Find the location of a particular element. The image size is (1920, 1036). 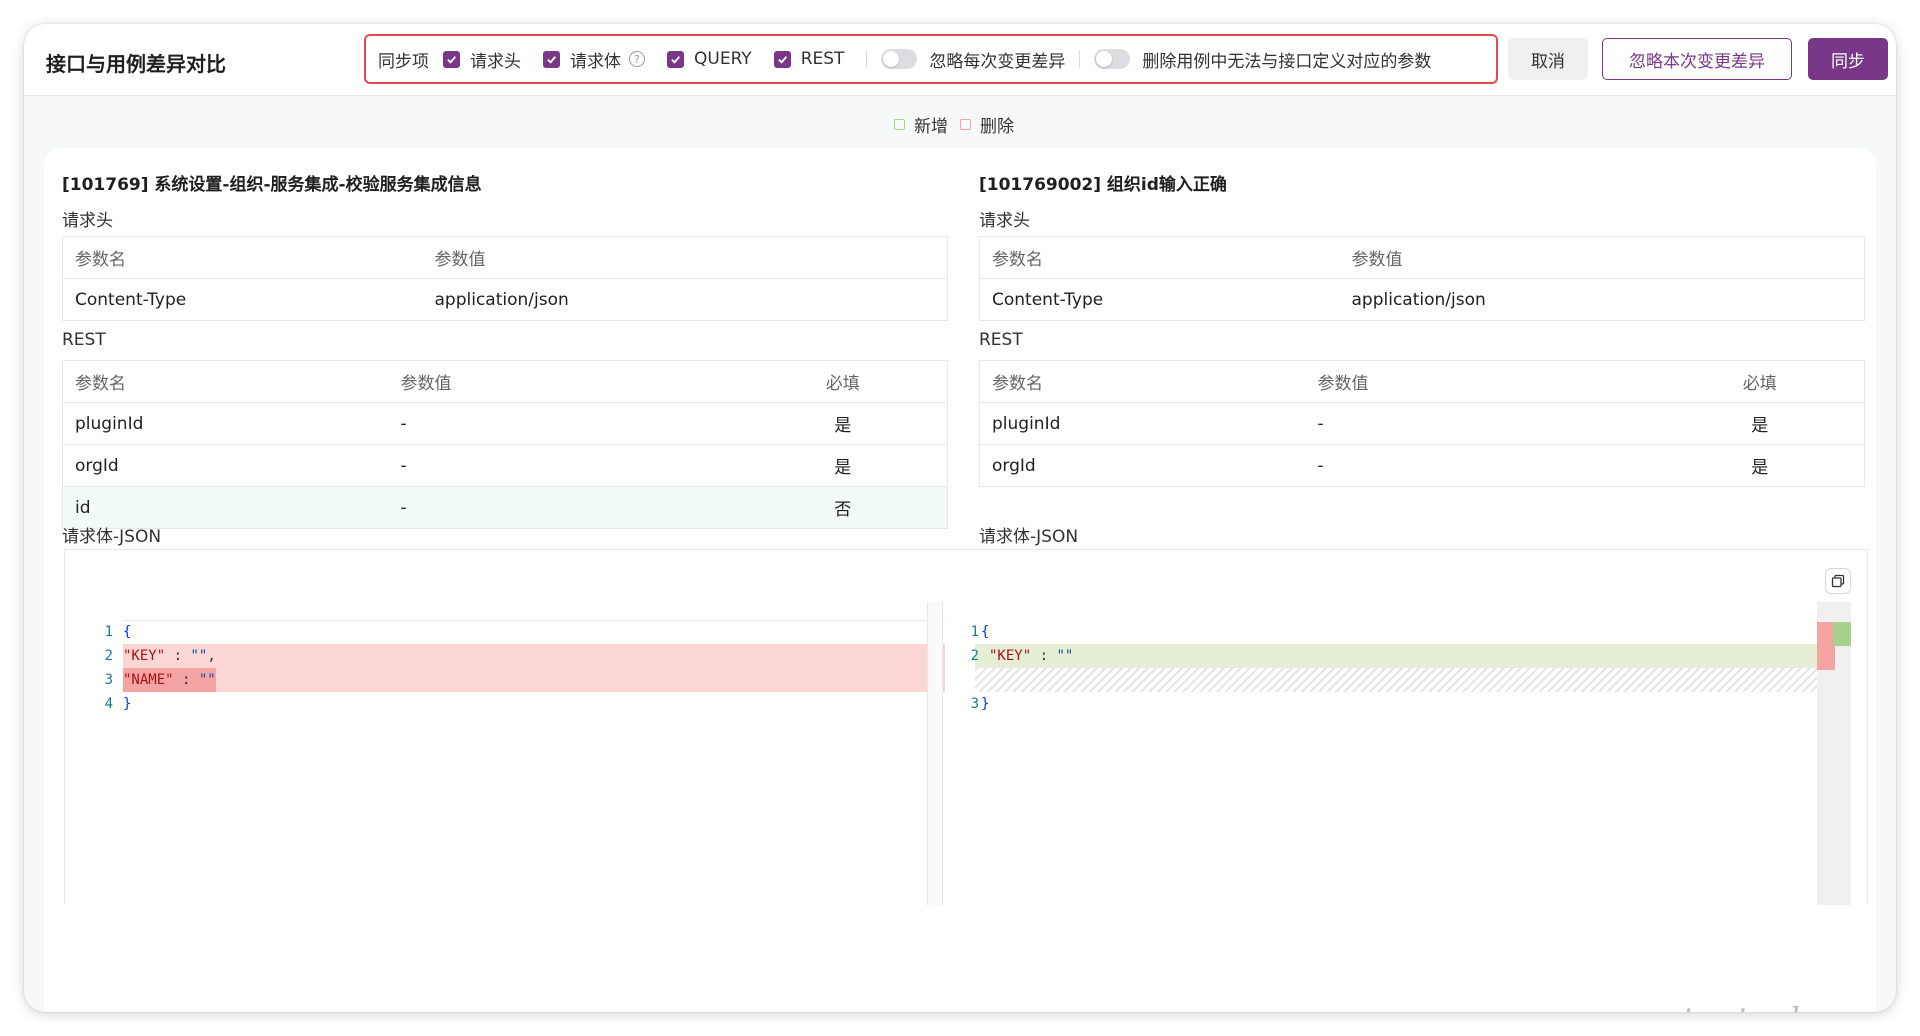

code-line-added: 2 "KEY" : "" is located at coordinates (1415, 656).